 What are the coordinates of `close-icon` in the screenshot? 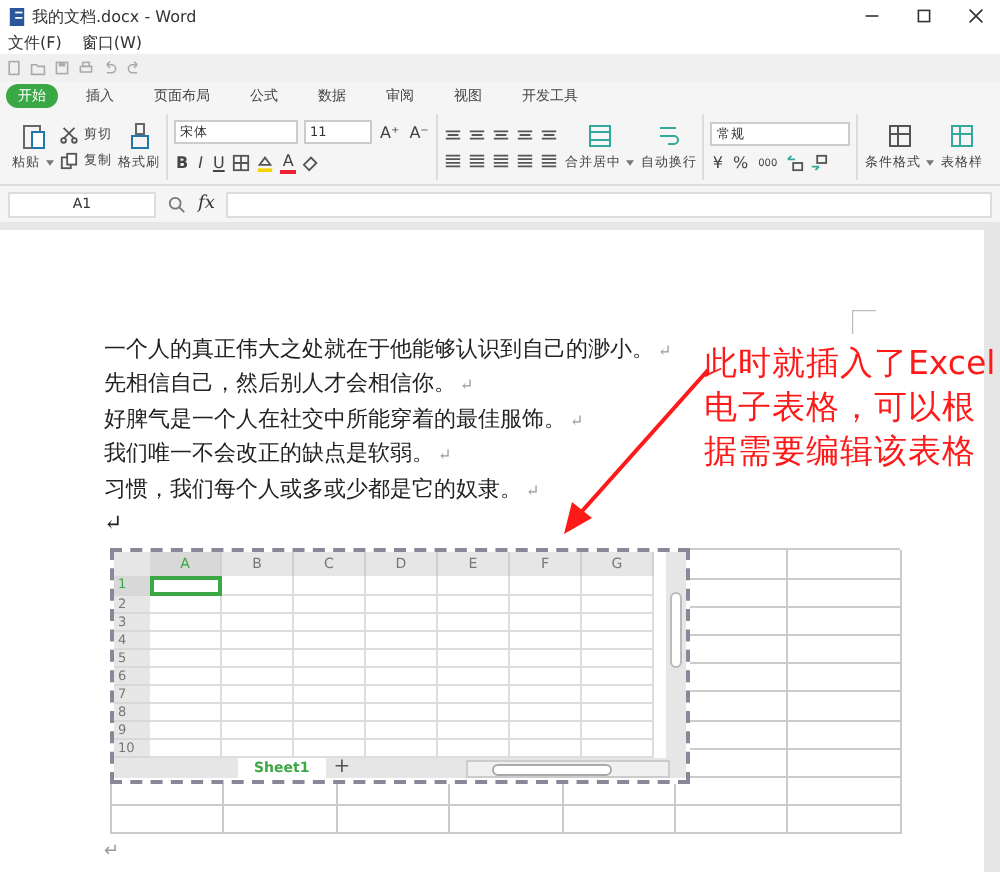 It's located at (976, 16).